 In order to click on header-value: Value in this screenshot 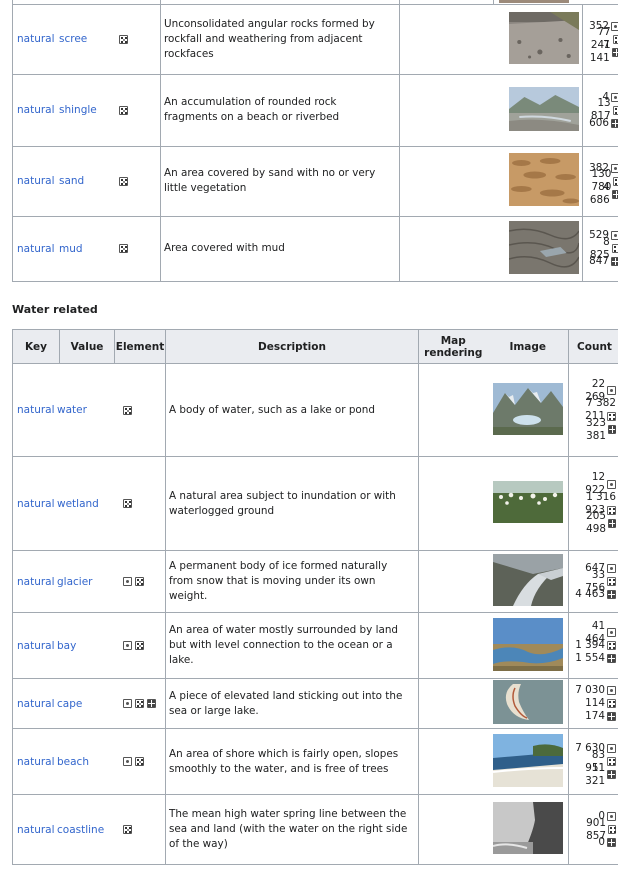, I will do `click(87, 346)`.